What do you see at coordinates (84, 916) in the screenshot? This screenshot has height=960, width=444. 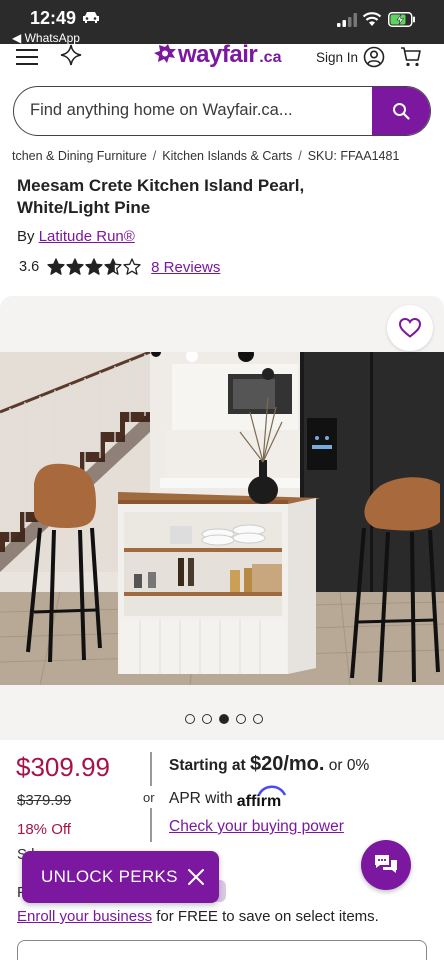 I see `enroll-business-link: Enroll your business` at bounding box center [84, 916].